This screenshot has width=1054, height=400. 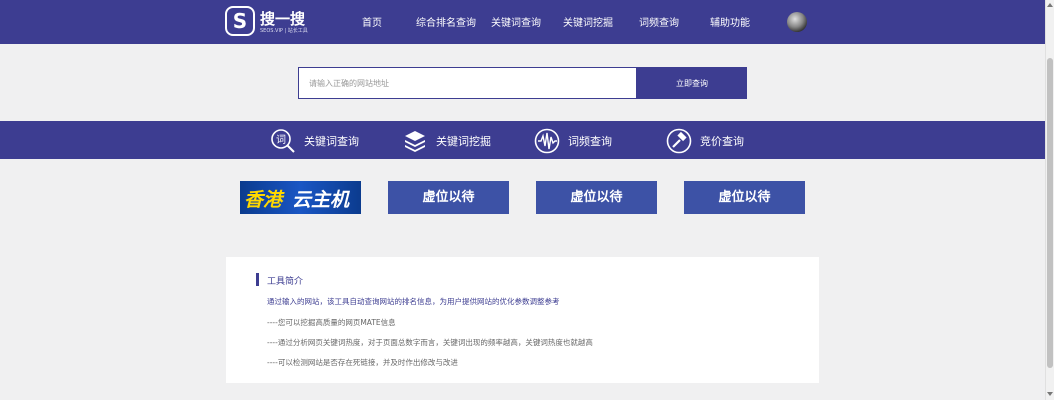 What do you see at coordinates (284, 31) in the screenshot?
I see `logo-subtitle: SEOS.VIP | 站长工具` at bounding box center [284, 31].